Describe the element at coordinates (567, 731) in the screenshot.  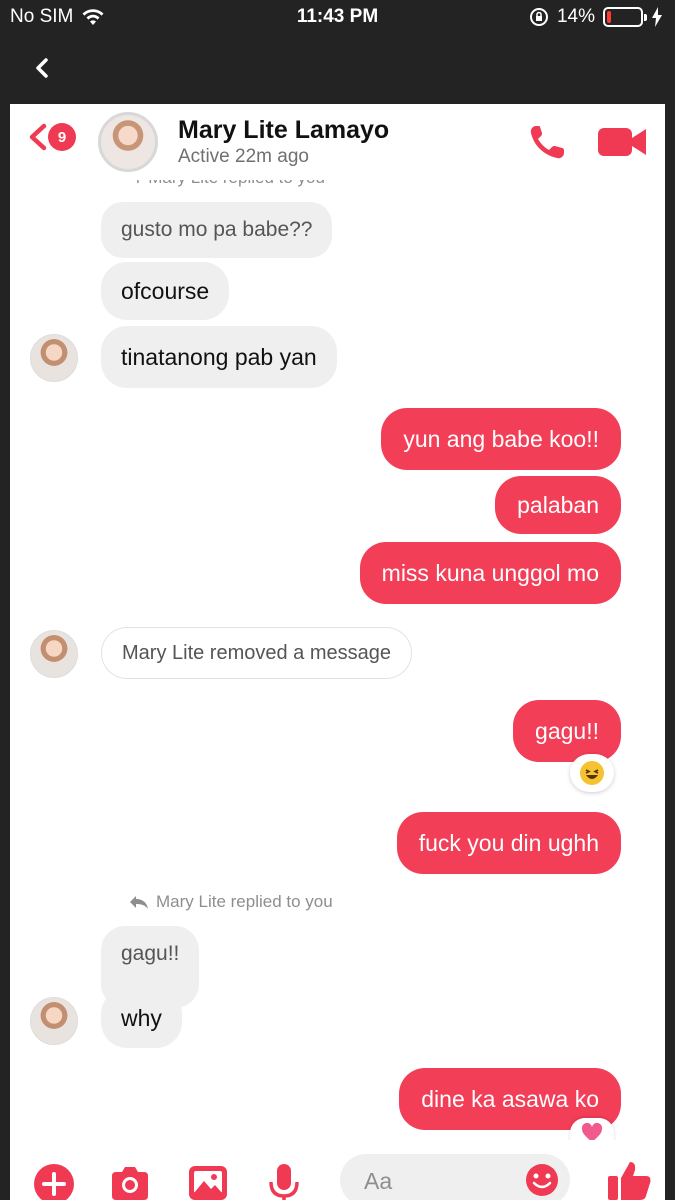
I see `outgoing-message: gagu!!` at that location.